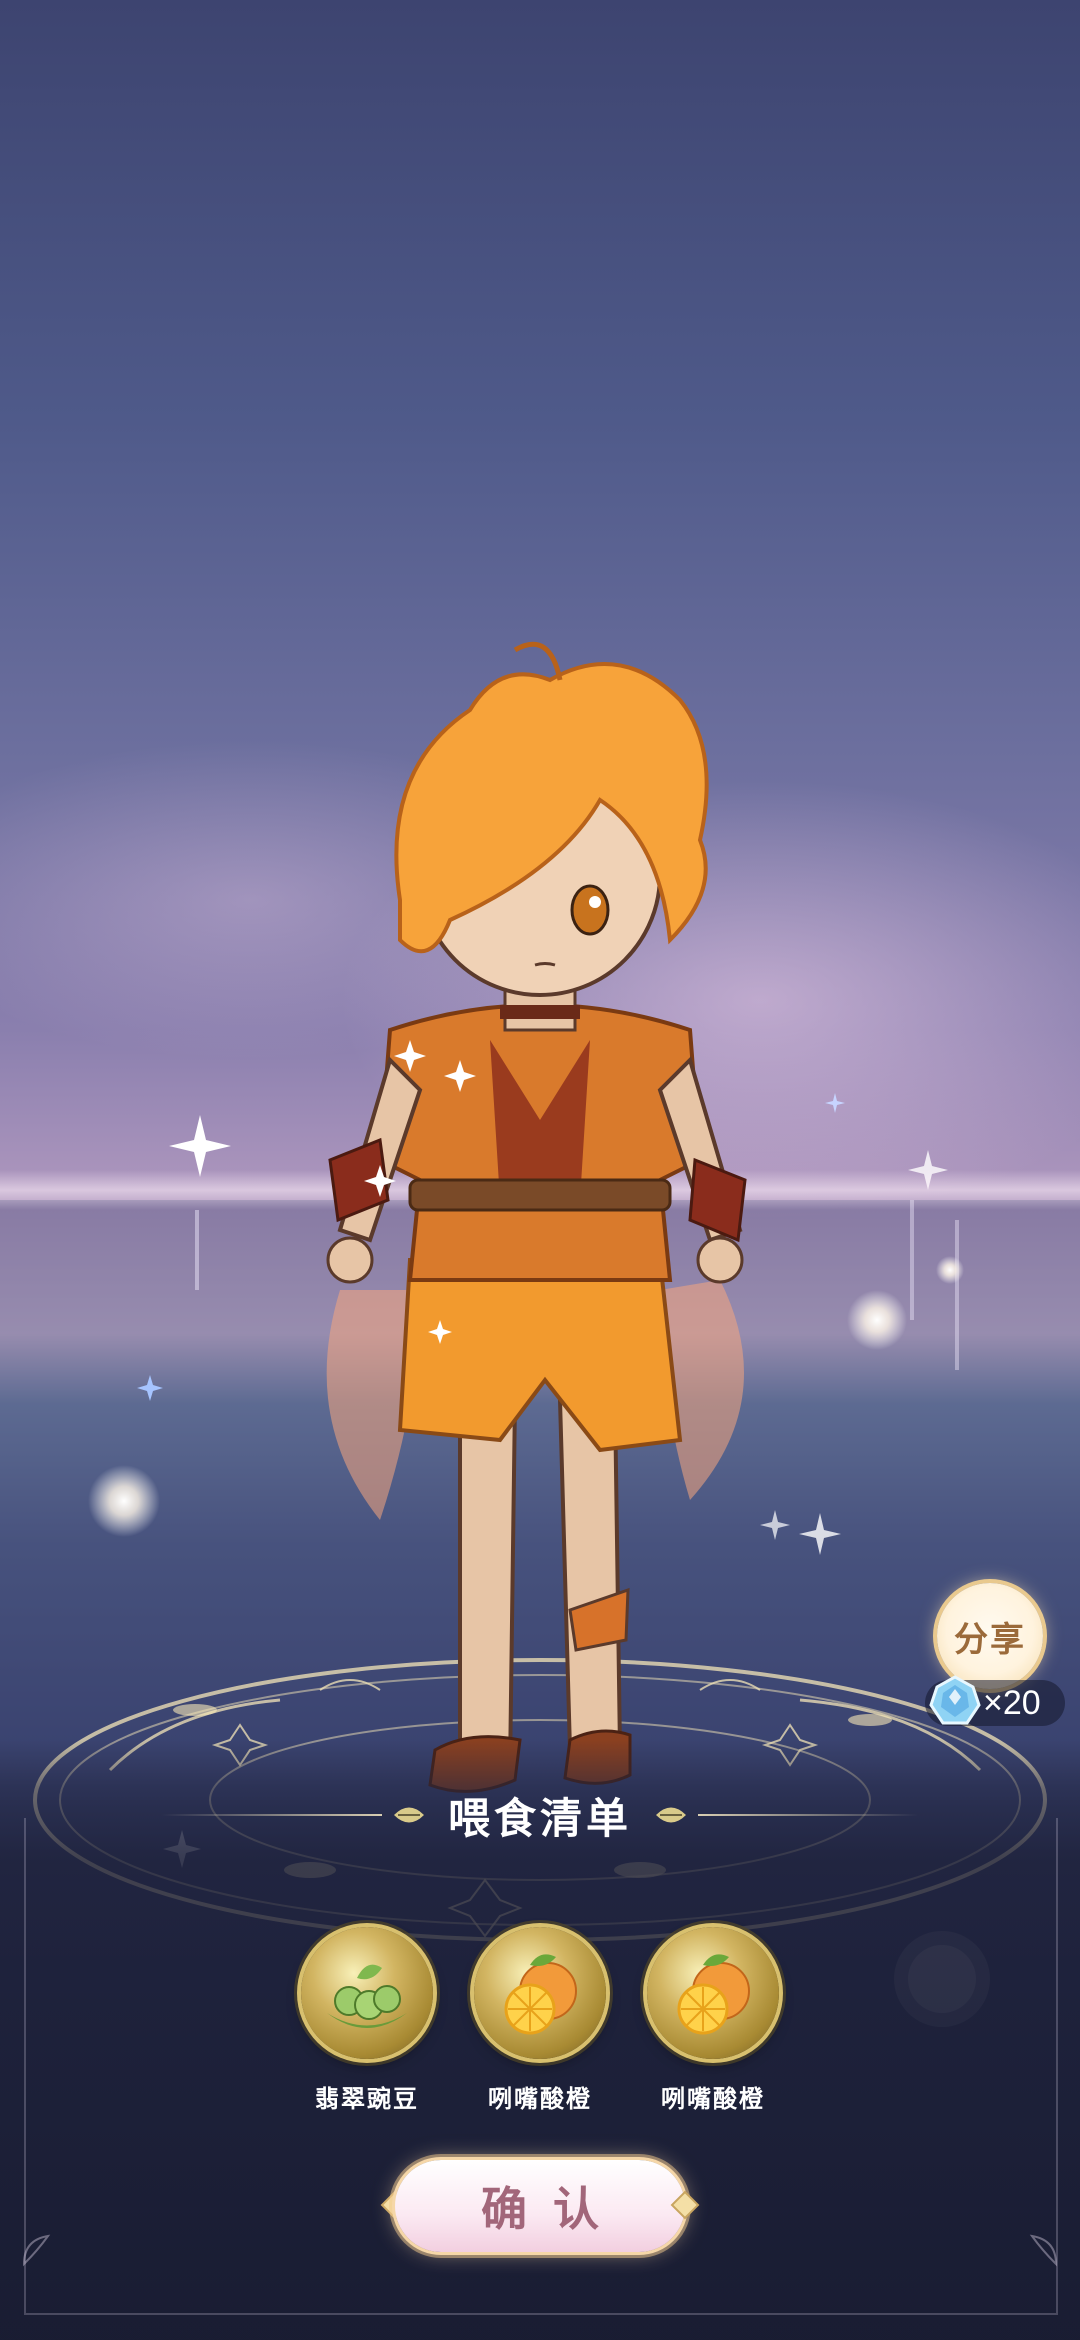 This screenshot has width=1080, height=2340. I want to click on share-reward: ×20, so click(995, 1700).